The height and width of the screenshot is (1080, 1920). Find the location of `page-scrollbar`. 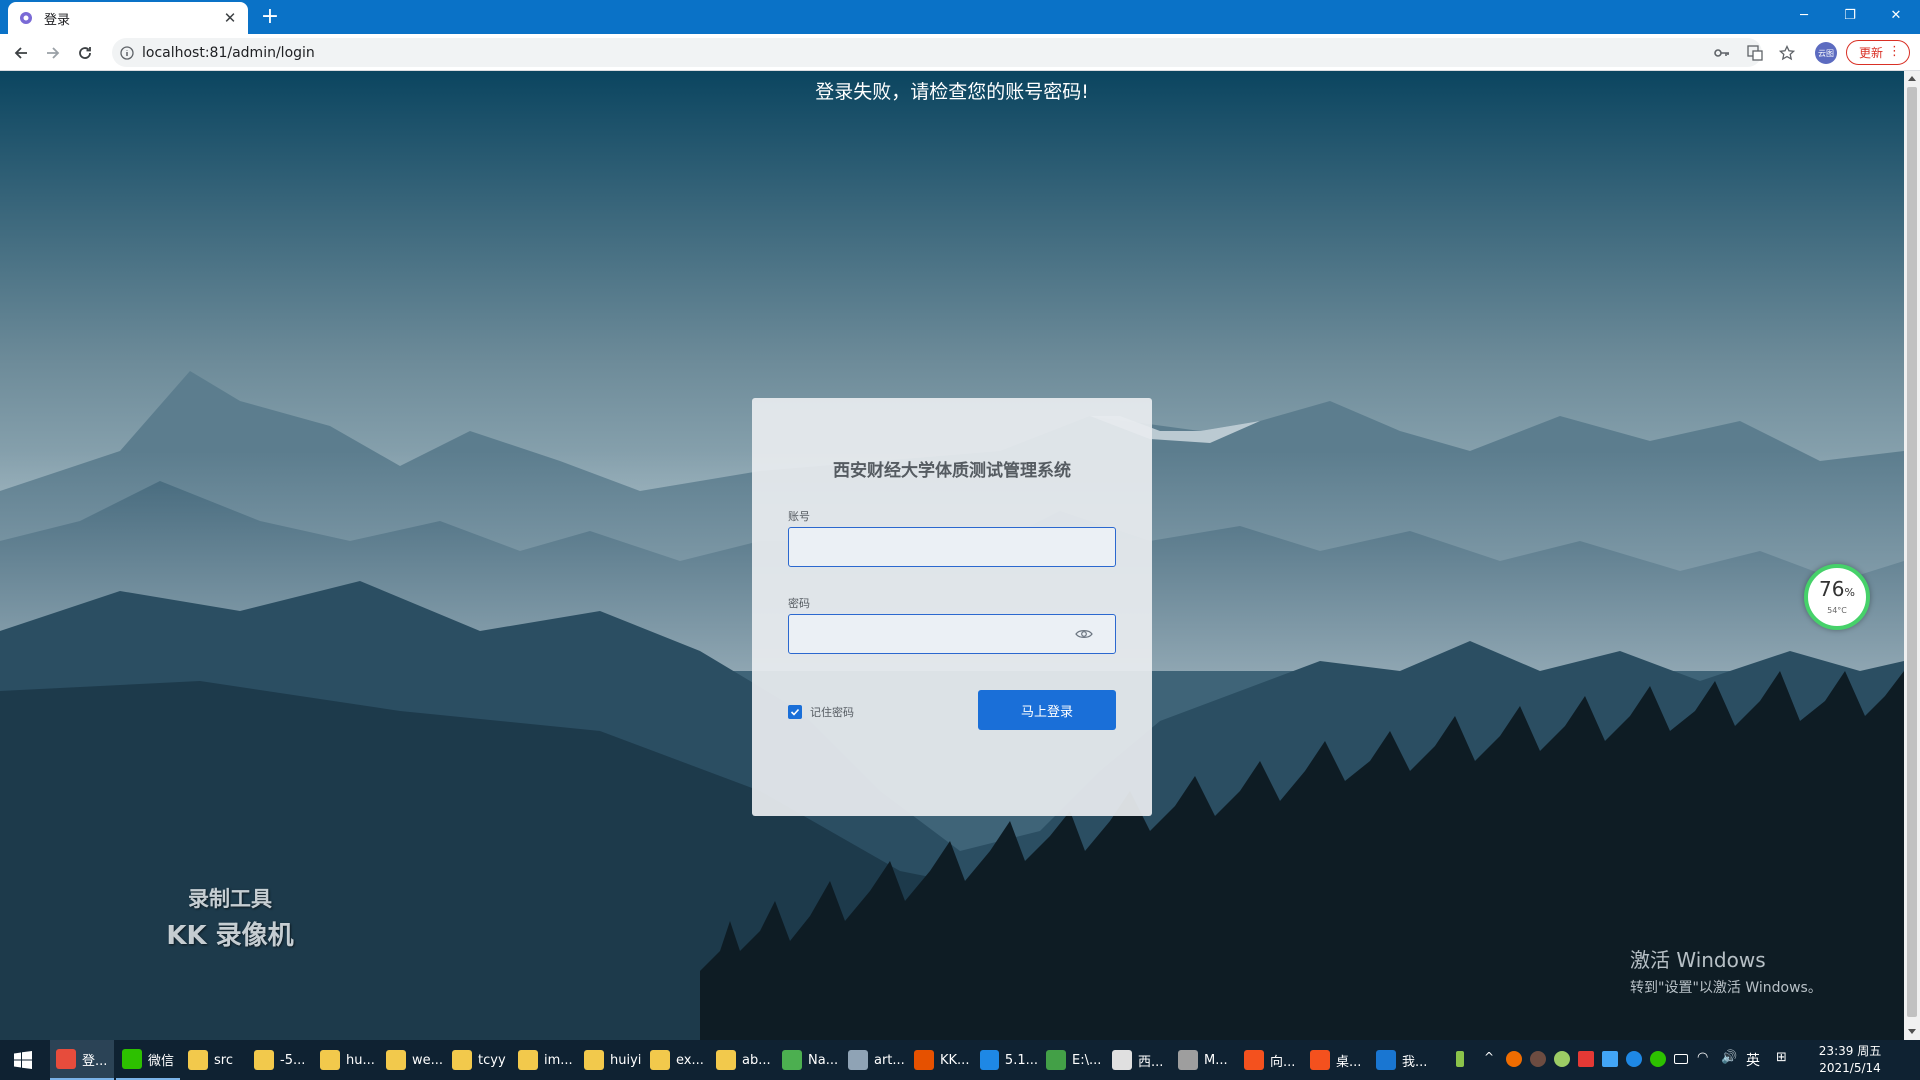

page-scrollbar is located at coordinates (1912, 555).